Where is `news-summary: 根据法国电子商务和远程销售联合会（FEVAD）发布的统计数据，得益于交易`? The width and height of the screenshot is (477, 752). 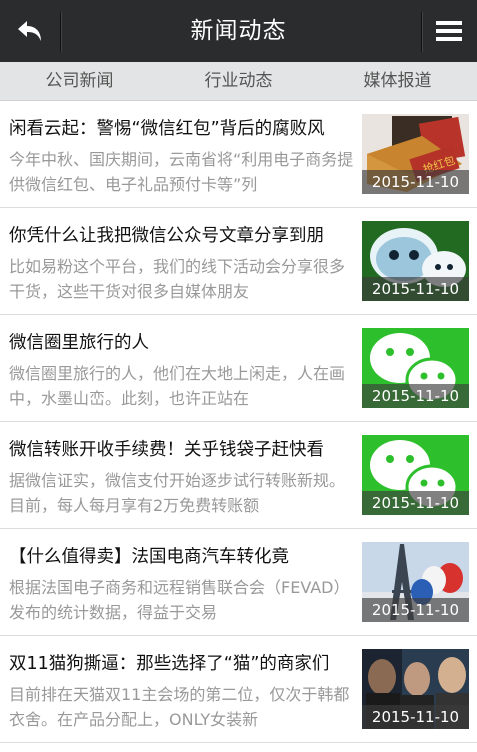 news-summary: 根据法国电子商务和远程销售联合会（FEVAD）发布的统计数据，得益于交易 is located at coordinates (179, 600).